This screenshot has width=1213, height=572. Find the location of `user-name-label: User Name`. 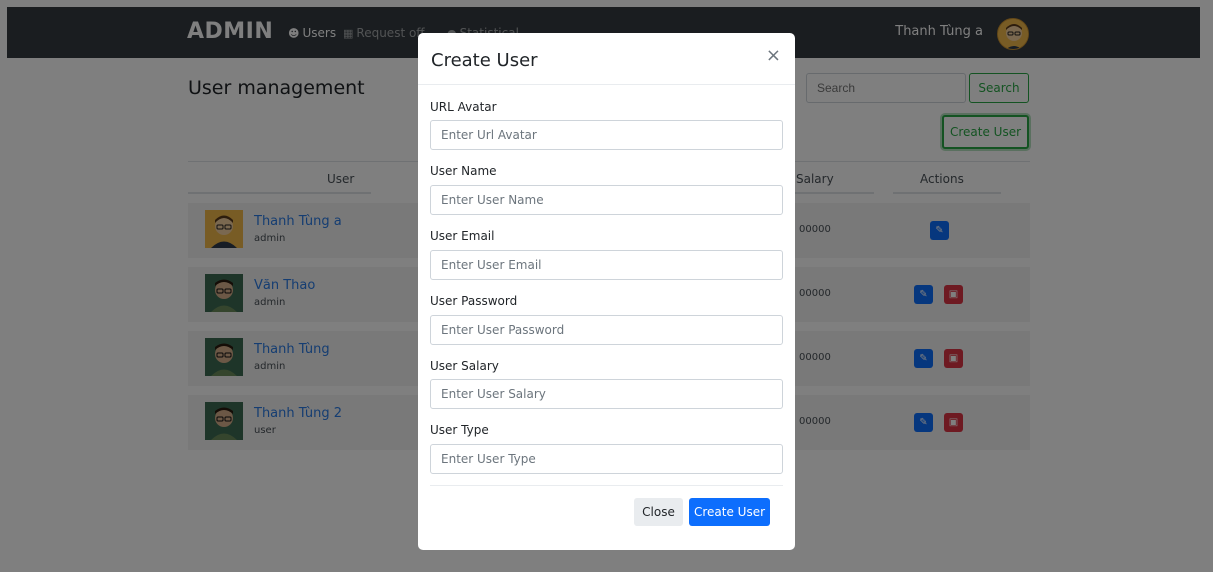

user-name-label: User Name is located at coordinates (463, 171).